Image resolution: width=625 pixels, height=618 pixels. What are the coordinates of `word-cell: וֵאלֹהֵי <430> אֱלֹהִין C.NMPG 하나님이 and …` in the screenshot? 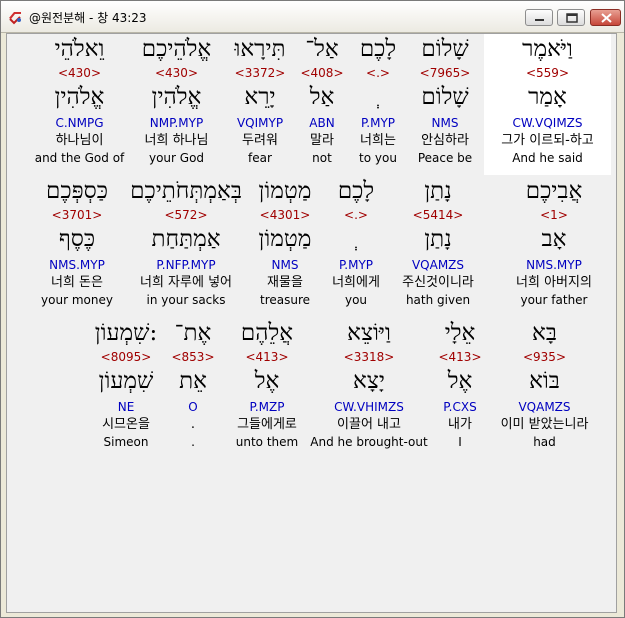 It's located at (79, 104).